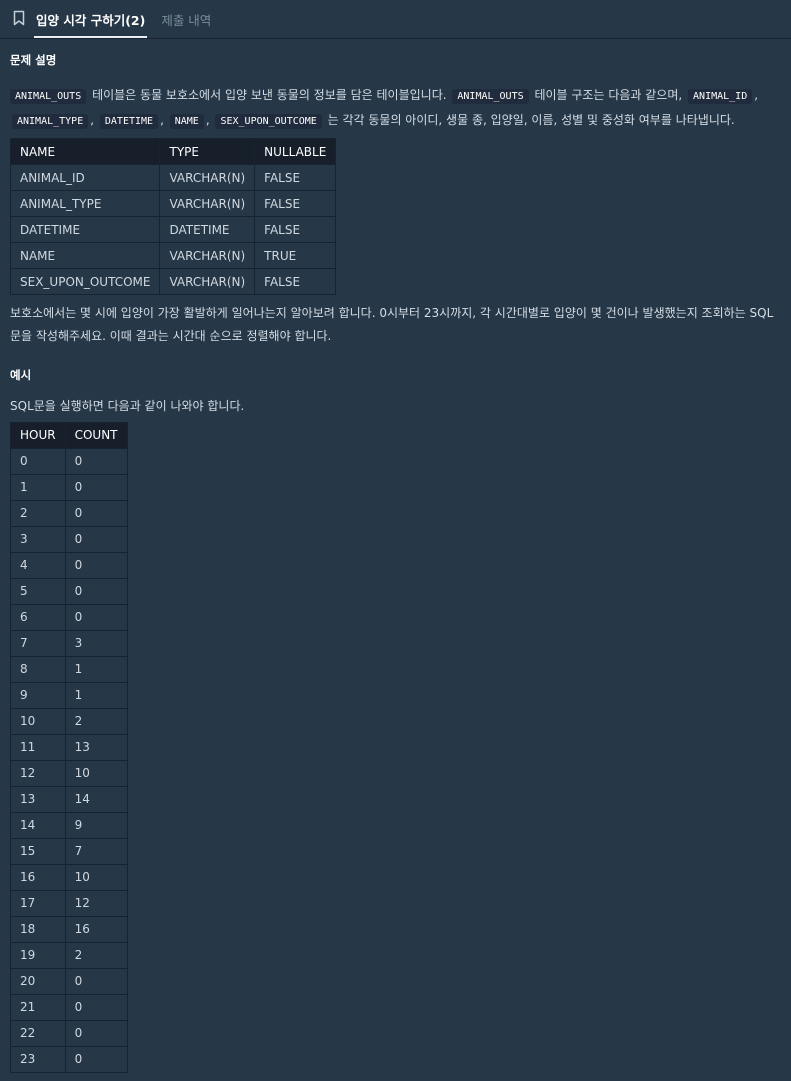 The width and height of the screenshot is (791, 1081). I want to click on result-row: 50, so click(69, 591).